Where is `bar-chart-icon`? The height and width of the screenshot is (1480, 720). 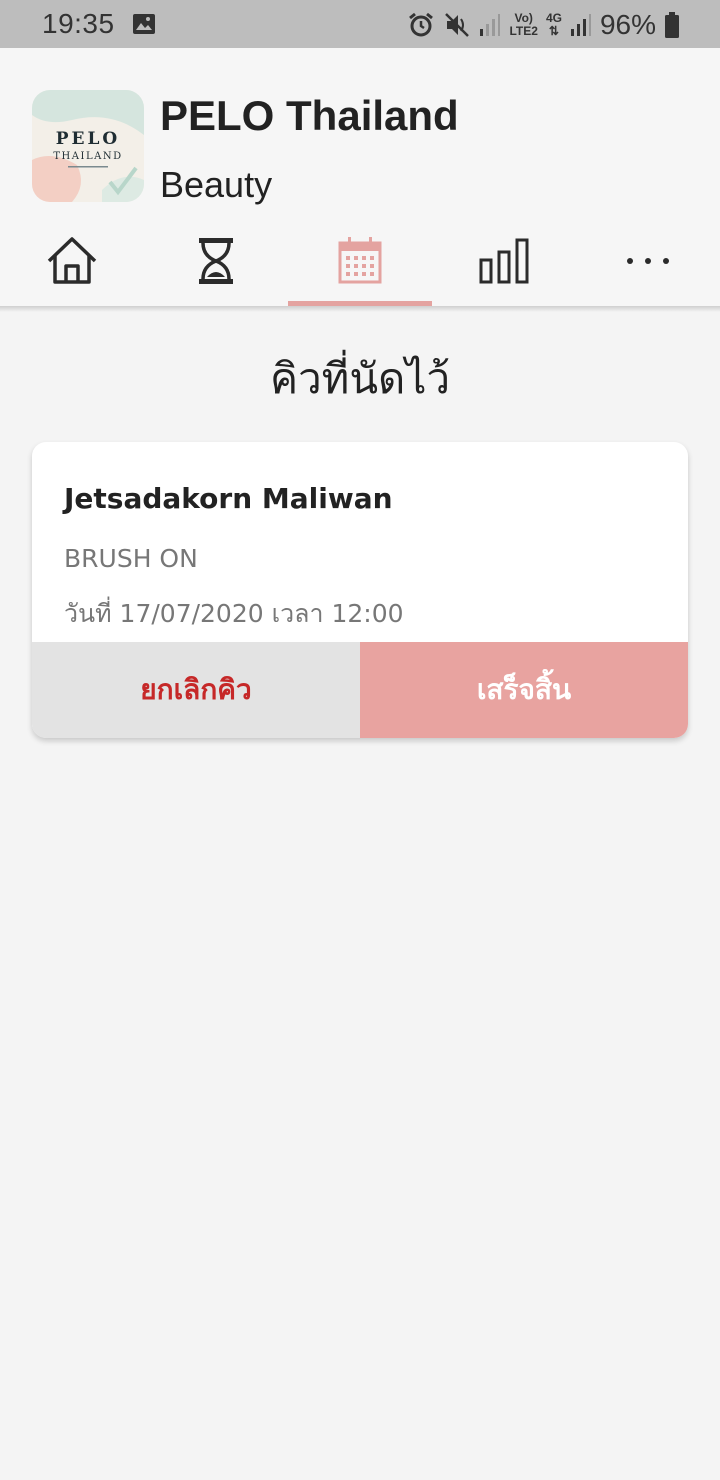 bar-chart-icon is located at coordinates (504, 270).